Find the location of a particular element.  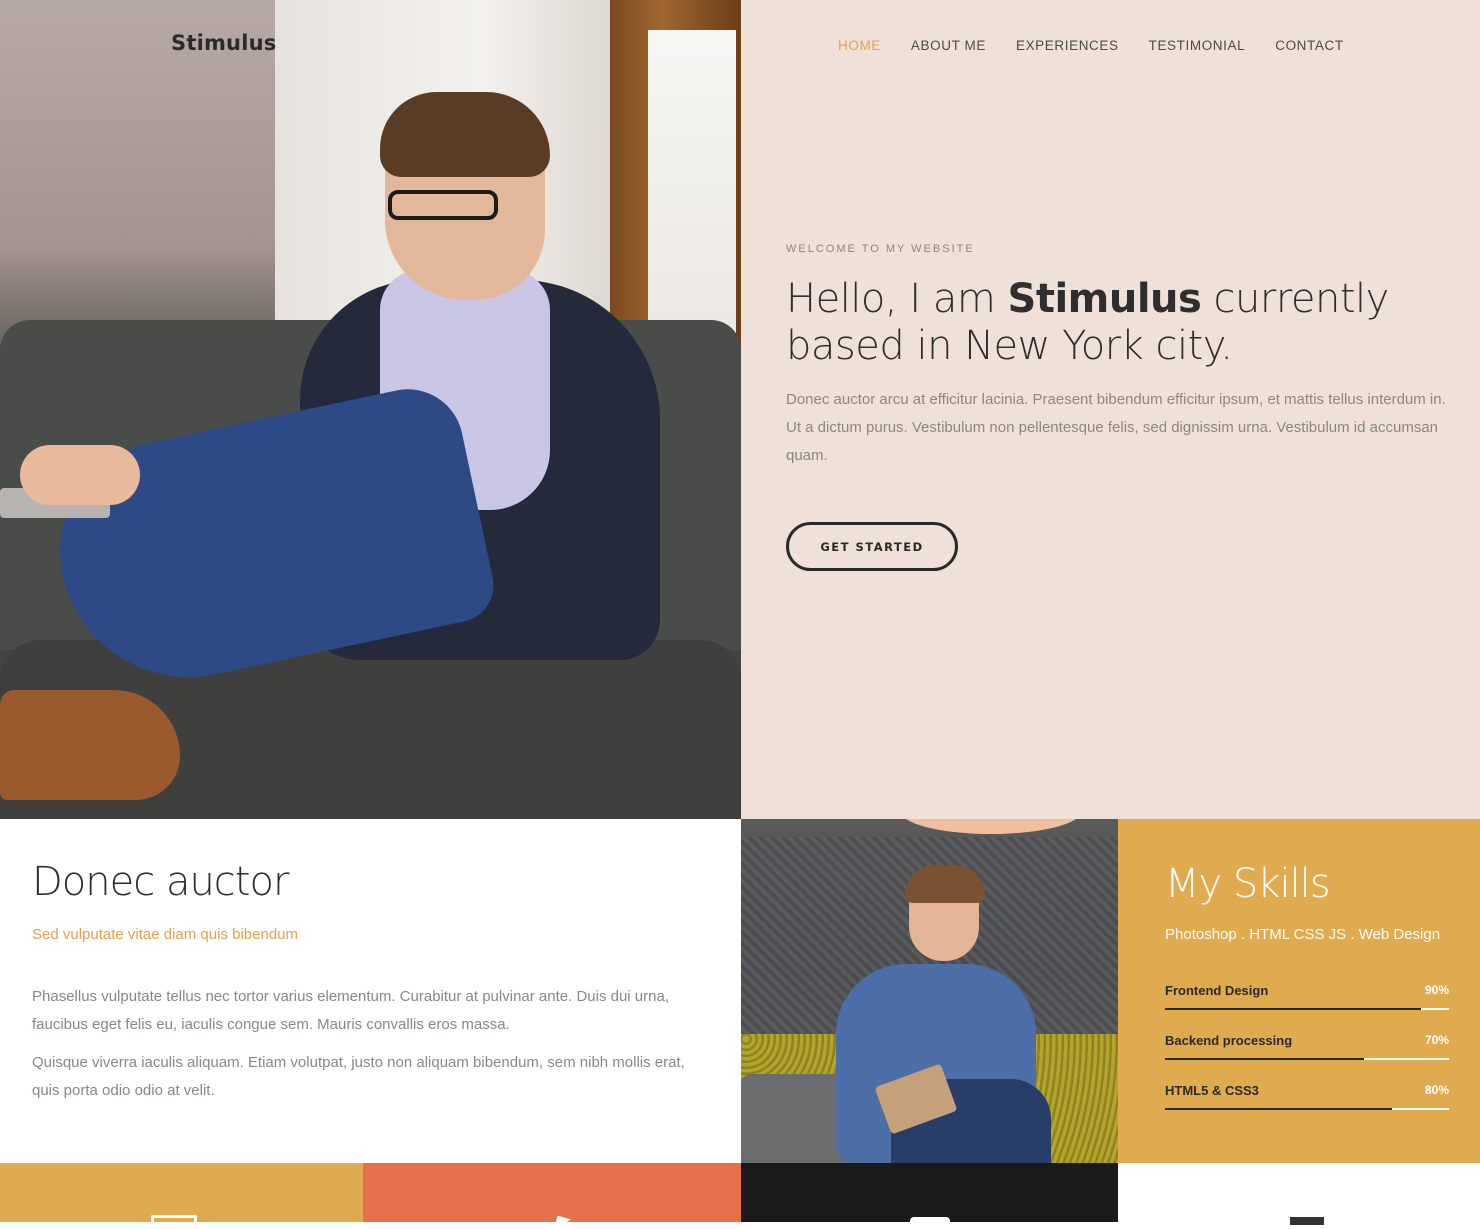

paper-plane-icon is located at coordinates (560, 1219).